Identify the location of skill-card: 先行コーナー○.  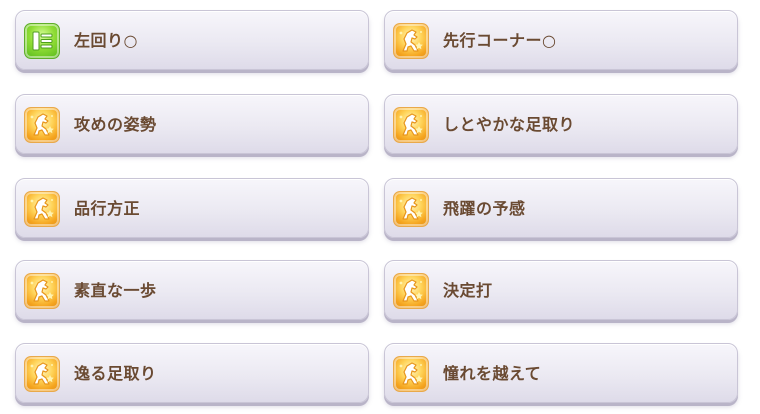
(561, 40).